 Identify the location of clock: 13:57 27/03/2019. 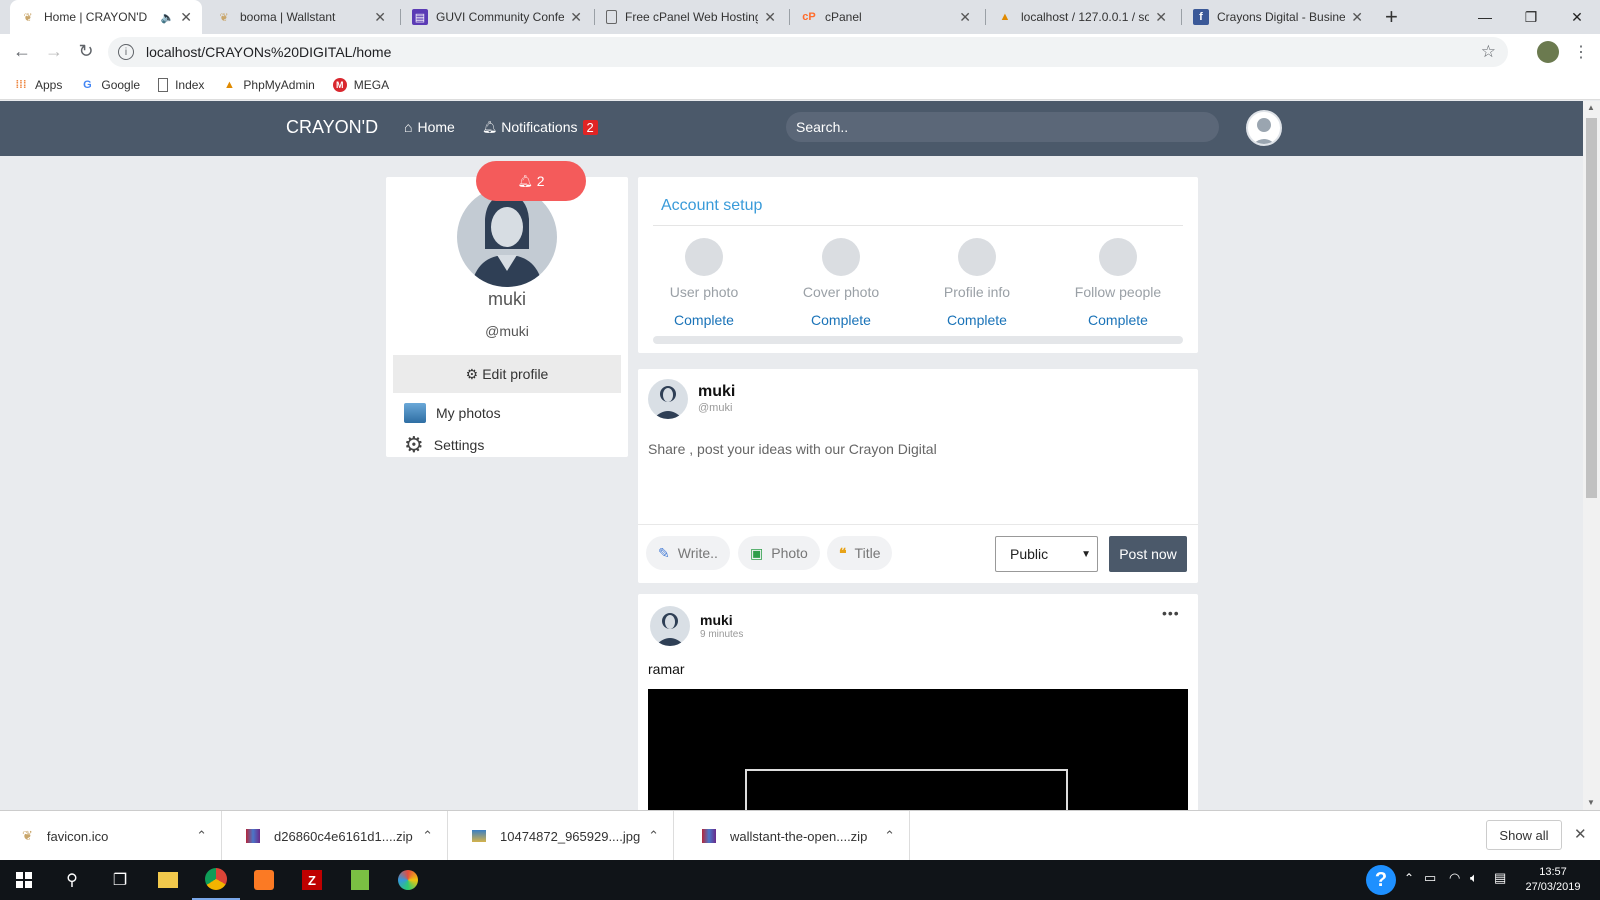
(1553, 880).